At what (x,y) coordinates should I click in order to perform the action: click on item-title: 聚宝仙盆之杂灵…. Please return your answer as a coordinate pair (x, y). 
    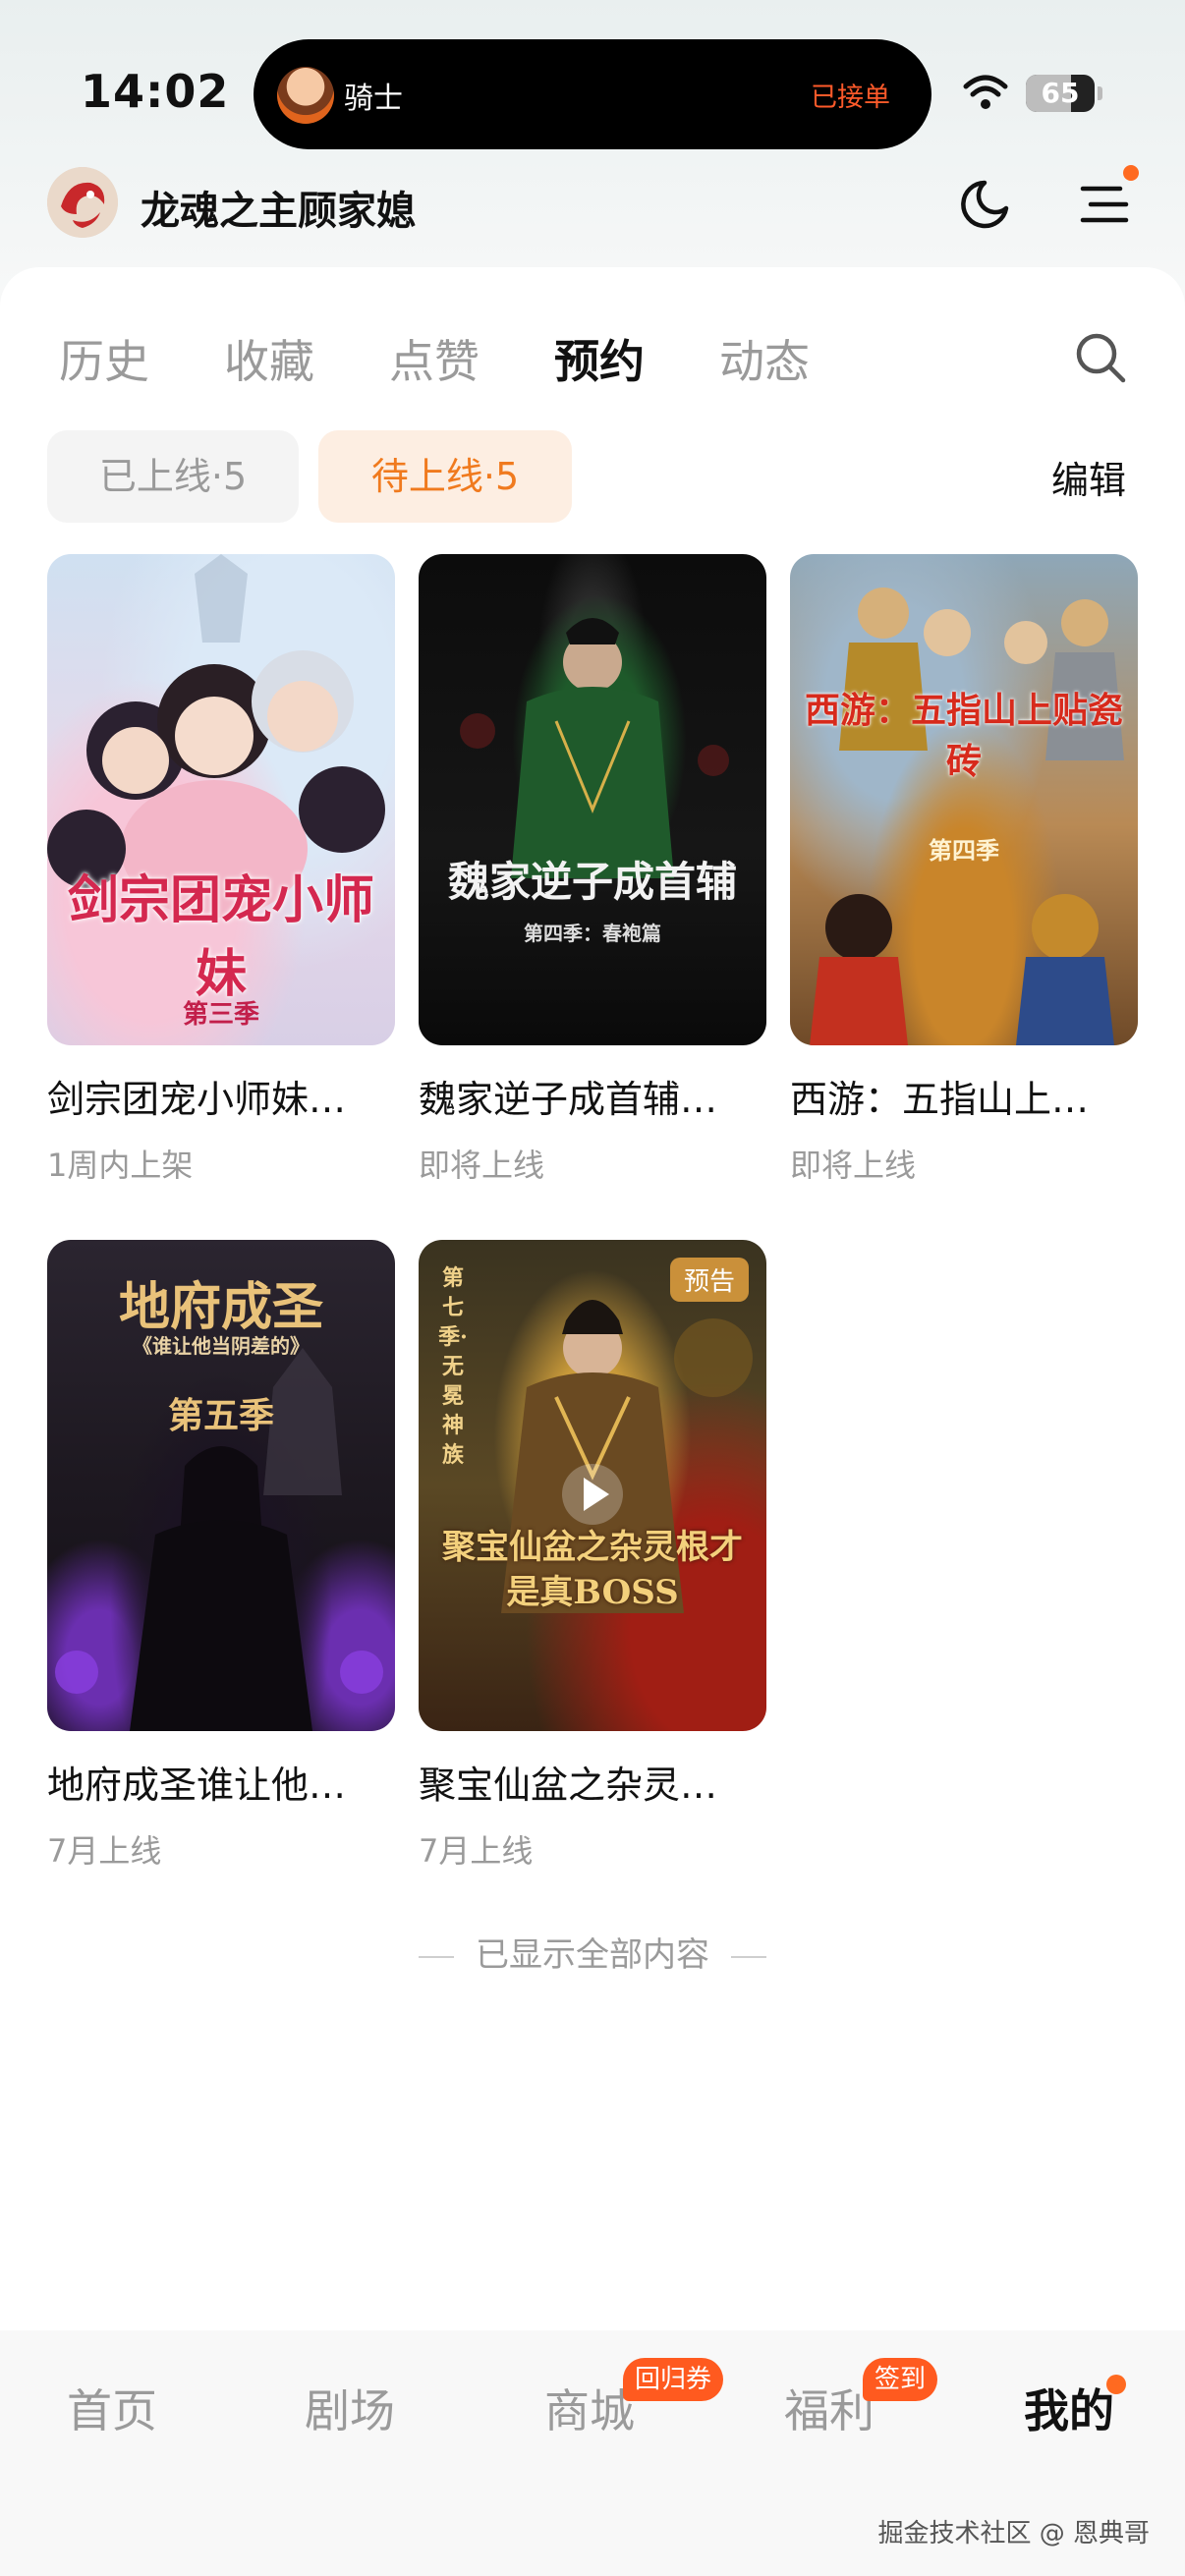
    Looking at the image, I should click on (569, 1785).